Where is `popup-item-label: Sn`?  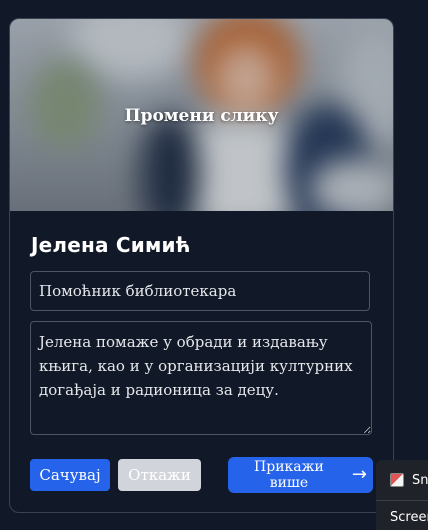 popup-item-label: Sn is located at coordinates (420, 480).